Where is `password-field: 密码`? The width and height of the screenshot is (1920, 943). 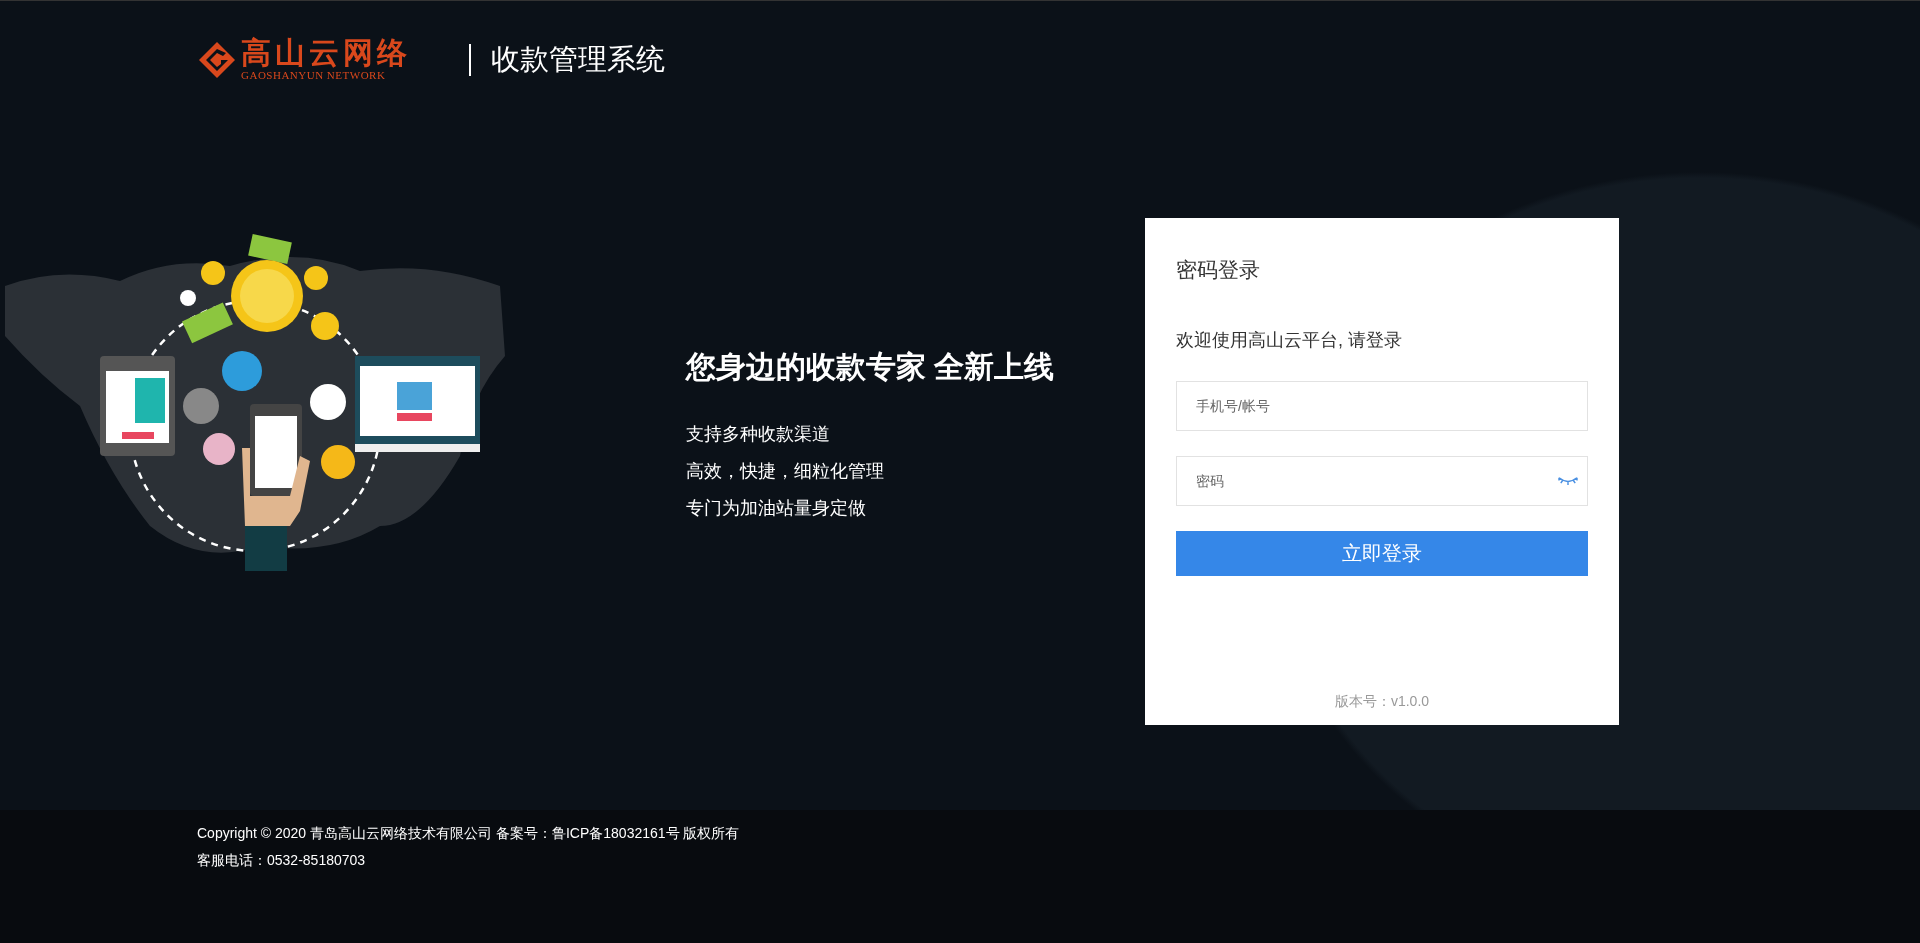 password-field: 密码 is located at coordinates (1382, 481).